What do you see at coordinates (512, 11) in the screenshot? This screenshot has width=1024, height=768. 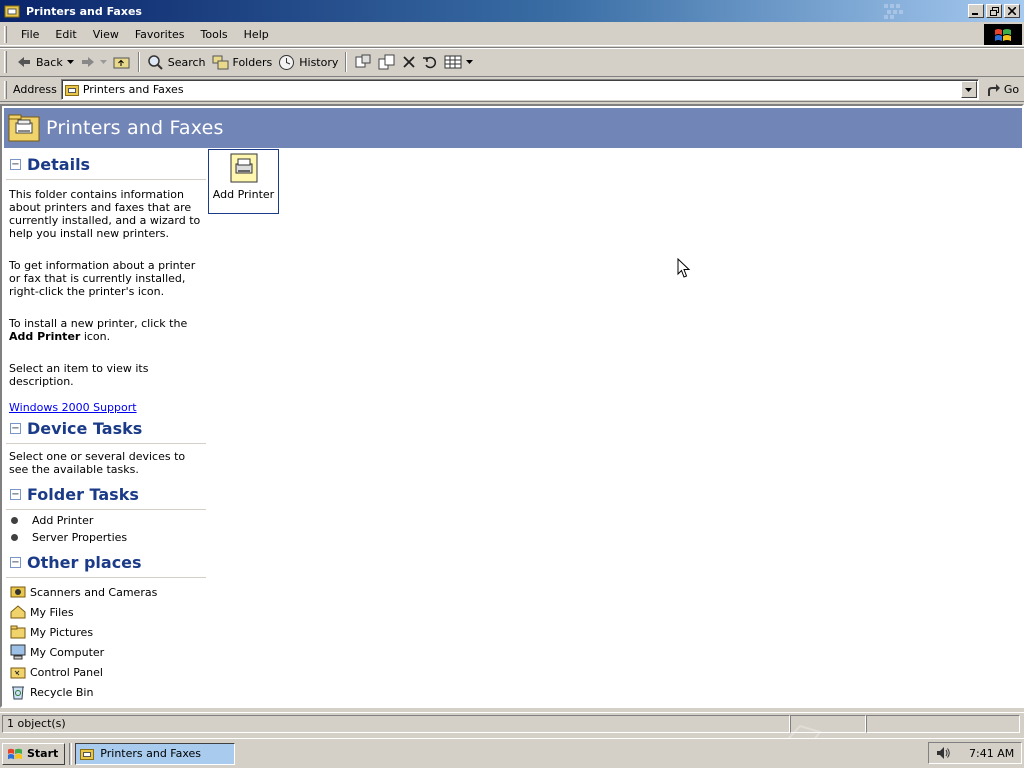 I see `title-bar: Printers and Faxes` at bounding box center [512, 11].